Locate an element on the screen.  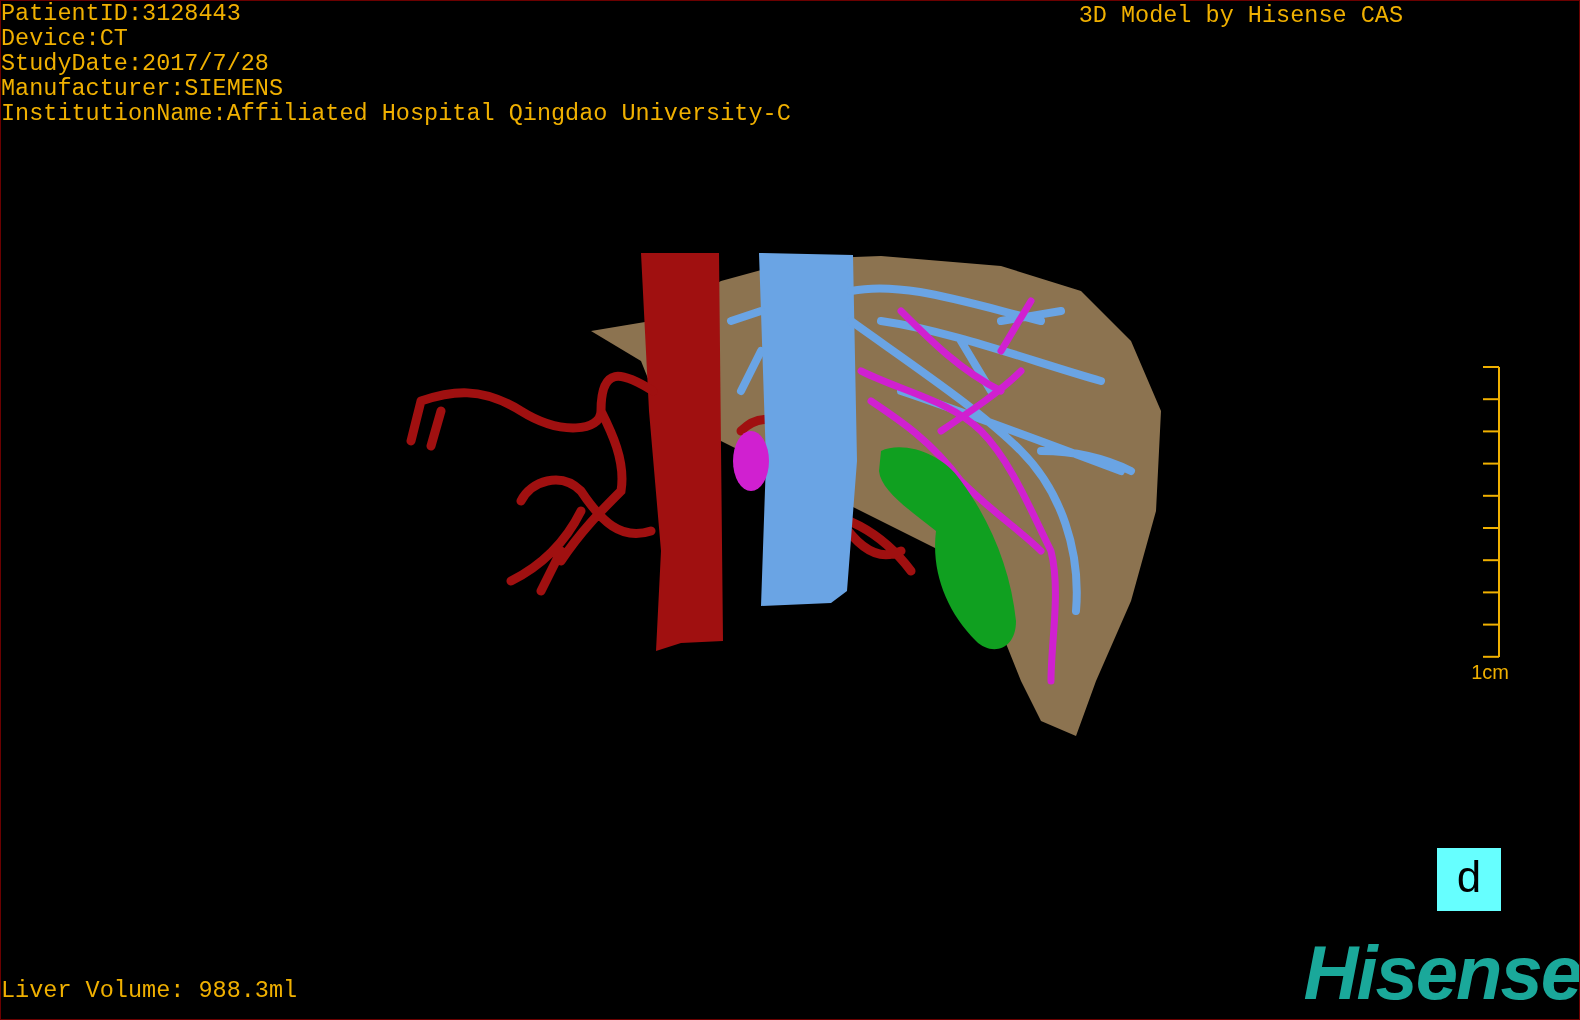
patient-info-text: InstitutionName:Affiliated Hospital Qingdao University-C is located at coordinates (396, 113).